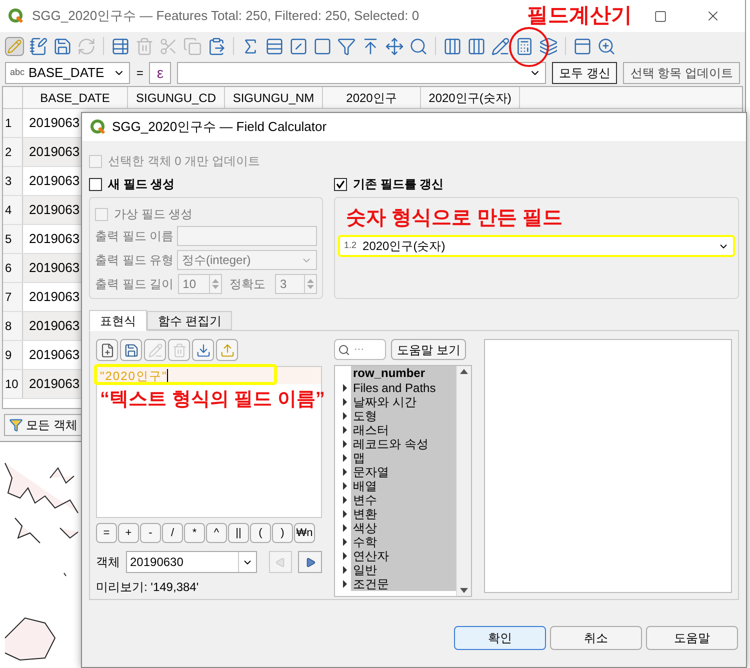 This screenshot has width=750, height=668. Describe the element at coordinates (296, 284) in the screenshot. I see `spin-field: 3` at that location.